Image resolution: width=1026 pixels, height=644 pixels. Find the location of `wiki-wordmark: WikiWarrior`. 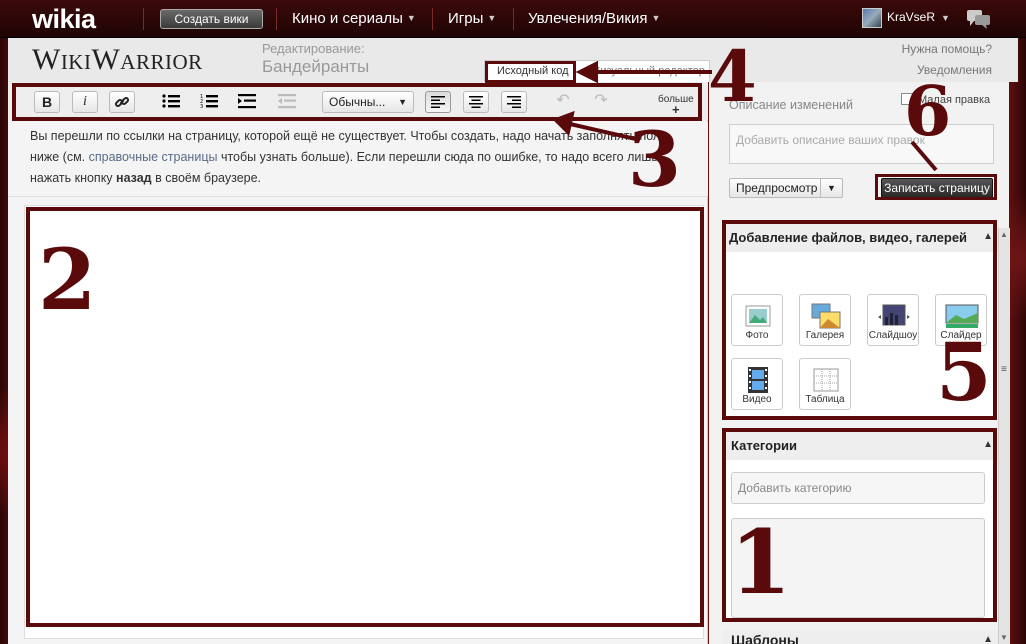

wiki-wordmark: WikiWarrior is located at coordinates (117, 60).